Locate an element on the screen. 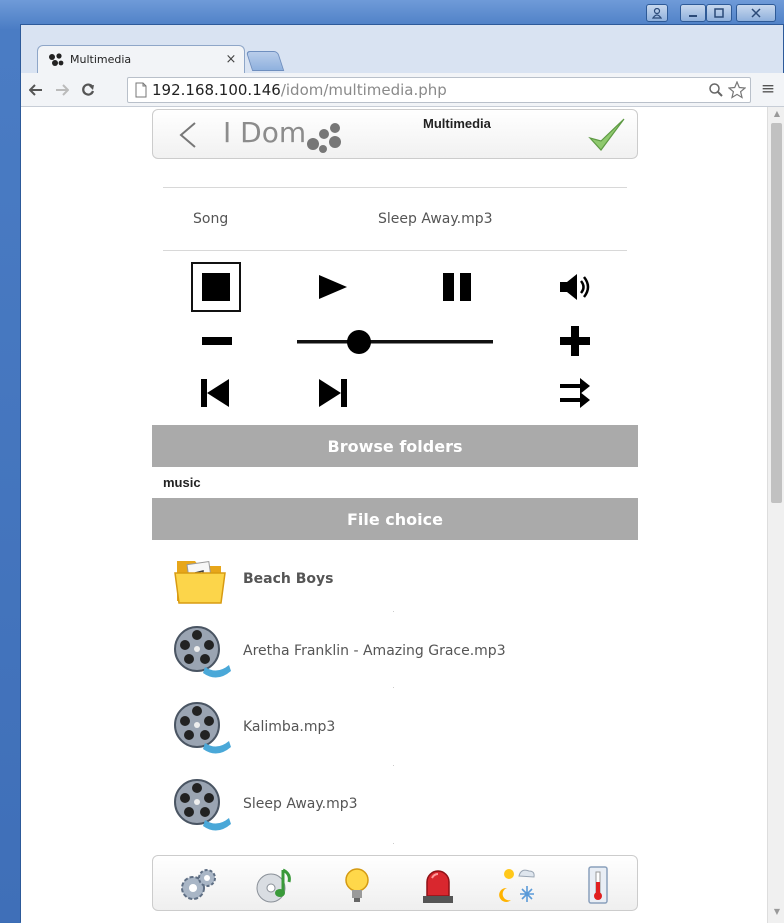 The height and width of the screenshot is (923, 784). maximize-button is located at coordinates (719, 13).